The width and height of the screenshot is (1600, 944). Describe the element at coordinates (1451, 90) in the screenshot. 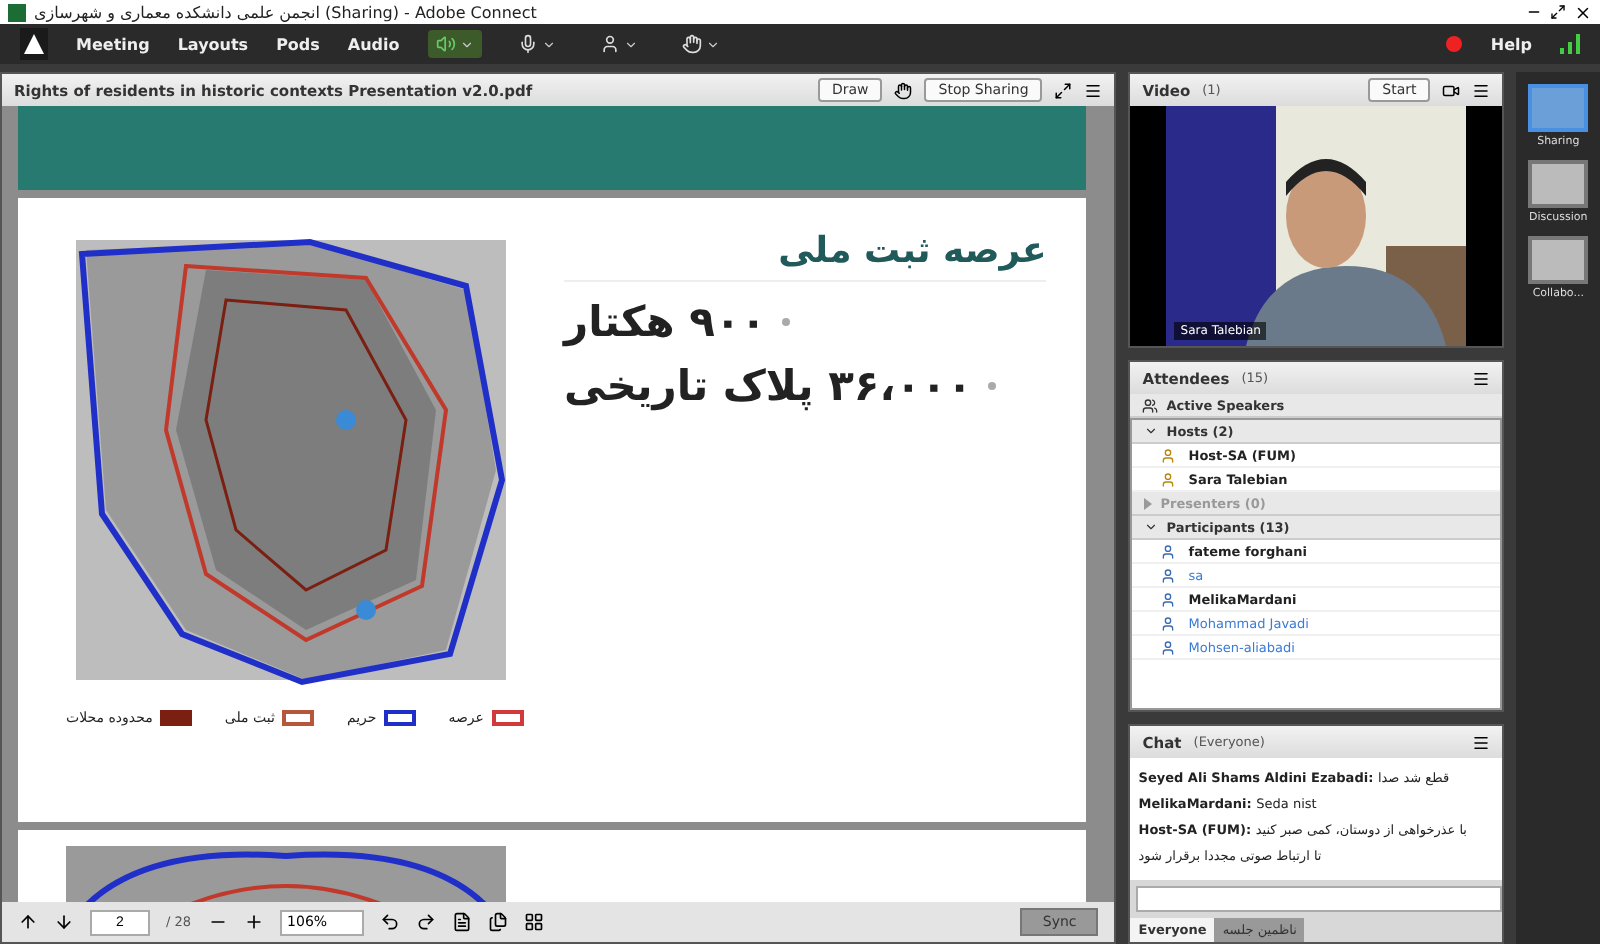

I see `camera-icon` at that location.